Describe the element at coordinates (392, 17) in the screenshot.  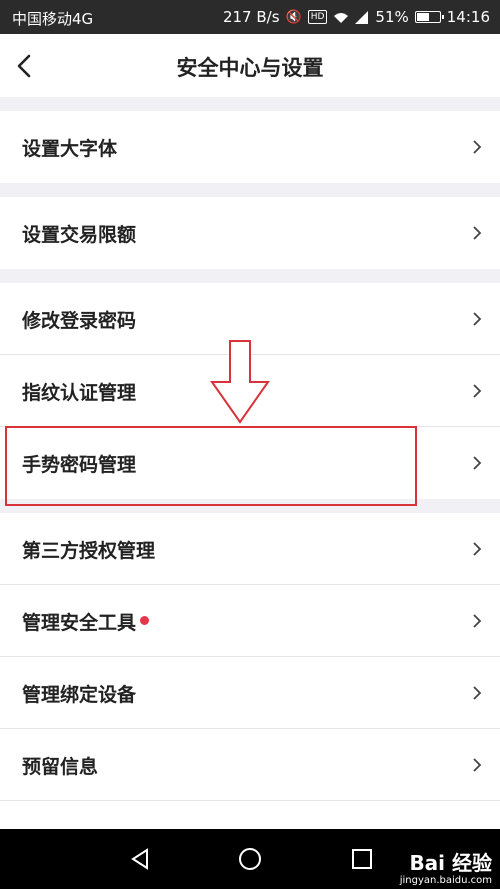
I see `battery-percent: 51%` at that location.